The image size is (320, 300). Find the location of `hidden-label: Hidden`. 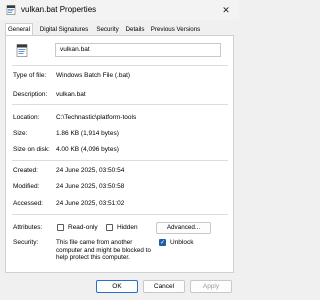

hidden-label: Hidden is located at coordinates (127, 227).